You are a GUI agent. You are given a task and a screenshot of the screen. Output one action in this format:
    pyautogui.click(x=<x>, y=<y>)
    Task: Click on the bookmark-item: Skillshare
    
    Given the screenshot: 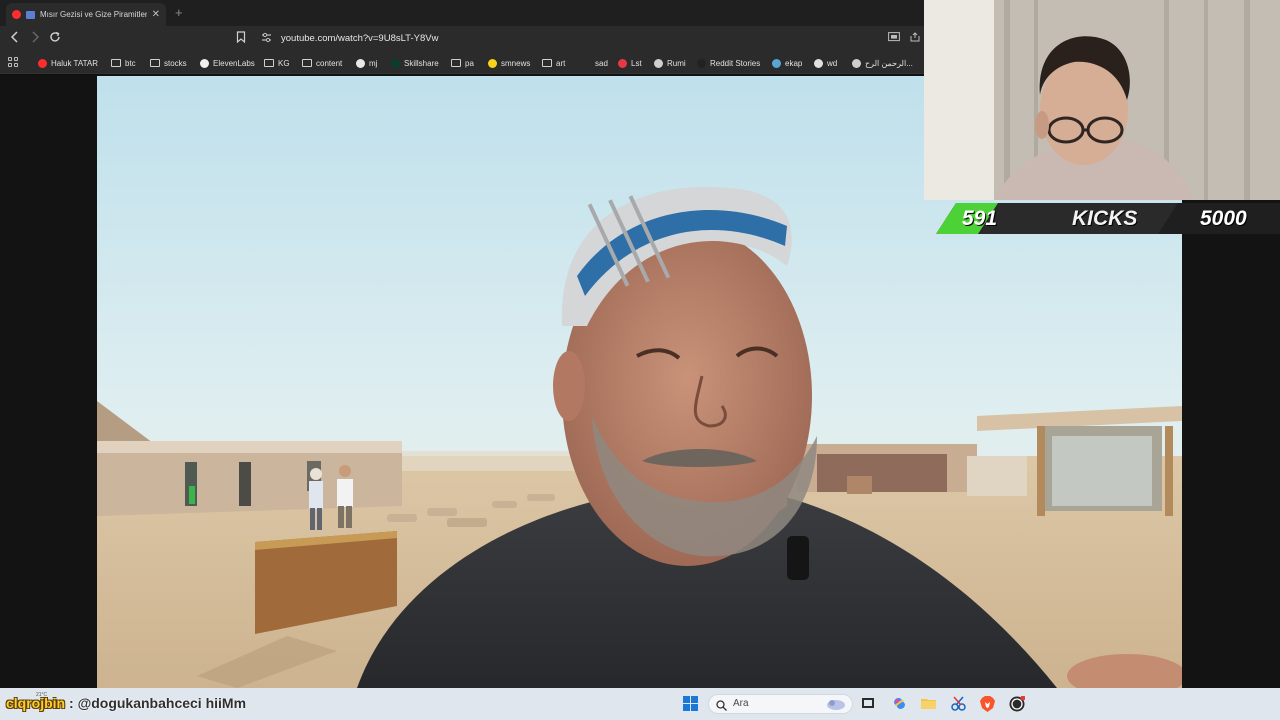 What is the action you would take?
    pyautogui.click(x=415, y=63)
    